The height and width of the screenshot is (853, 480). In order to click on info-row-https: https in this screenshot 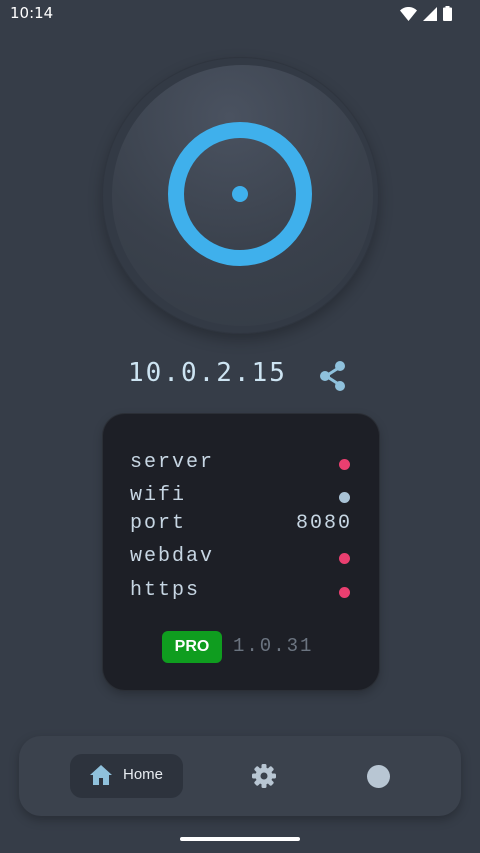, I will do `click(241, 593)`.